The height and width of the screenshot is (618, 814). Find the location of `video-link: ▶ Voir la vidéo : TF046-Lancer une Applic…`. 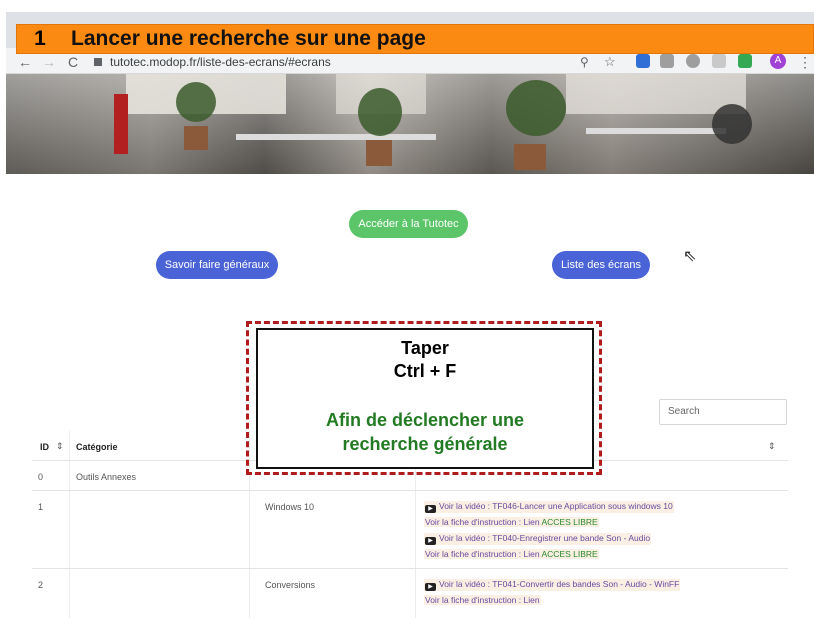

video-link: ▶ Voir la vidéo : TF046-Lancer une Applic… is located at coordinates (549, 507).